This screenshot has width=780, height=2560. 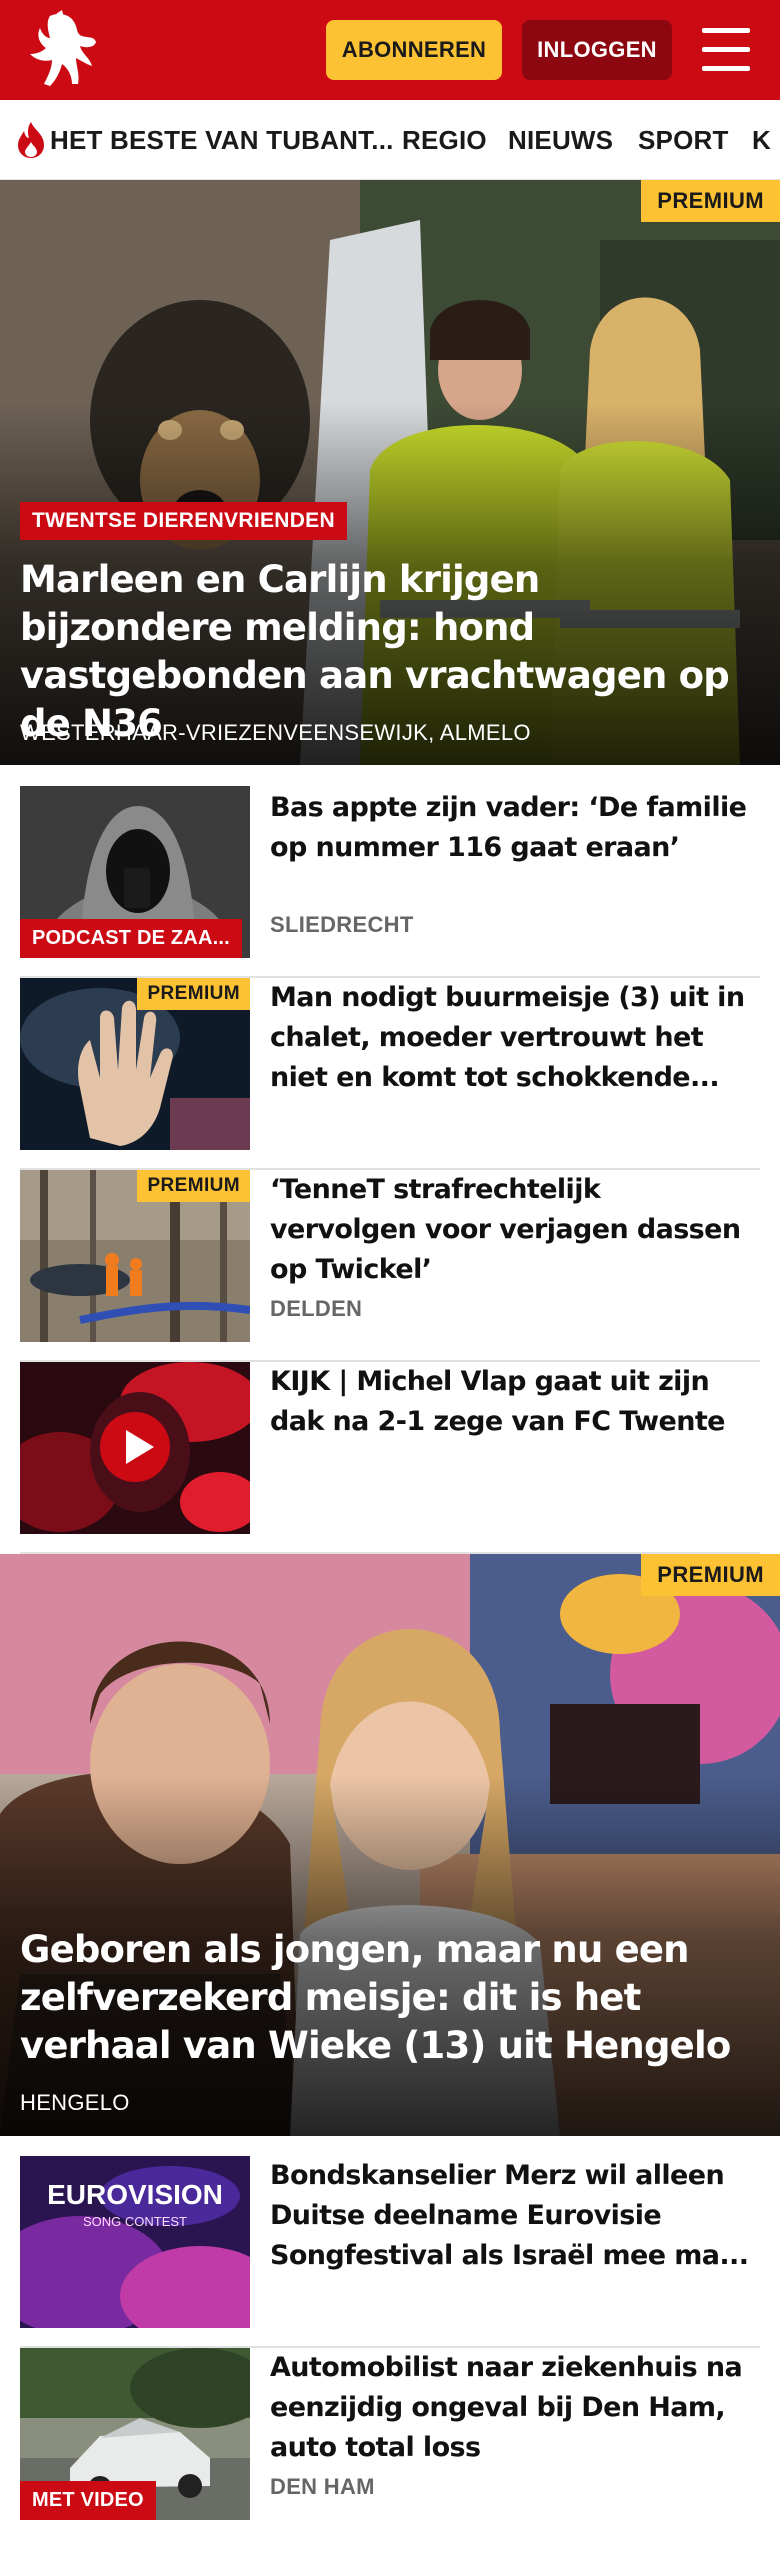 I want to click on subscribe-button: ABONNEREN, so click(x=414, y=50).